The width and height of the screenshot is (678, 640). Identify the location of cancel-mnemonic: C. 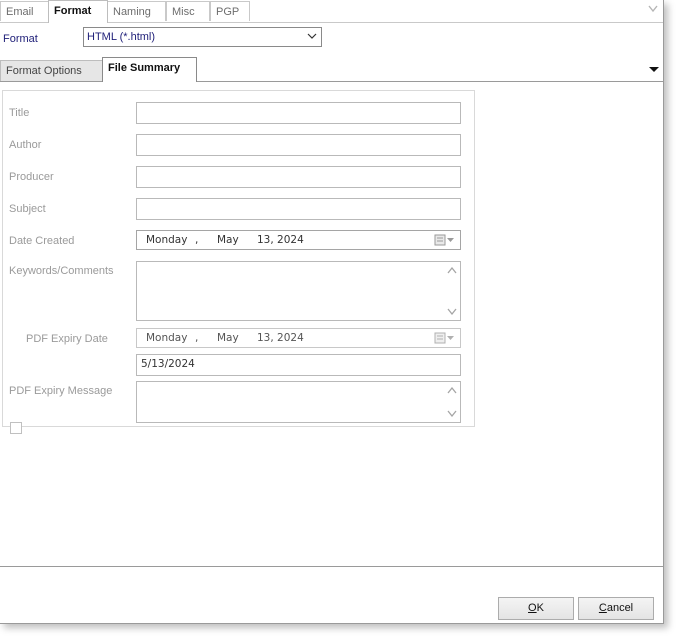
(602, 608).